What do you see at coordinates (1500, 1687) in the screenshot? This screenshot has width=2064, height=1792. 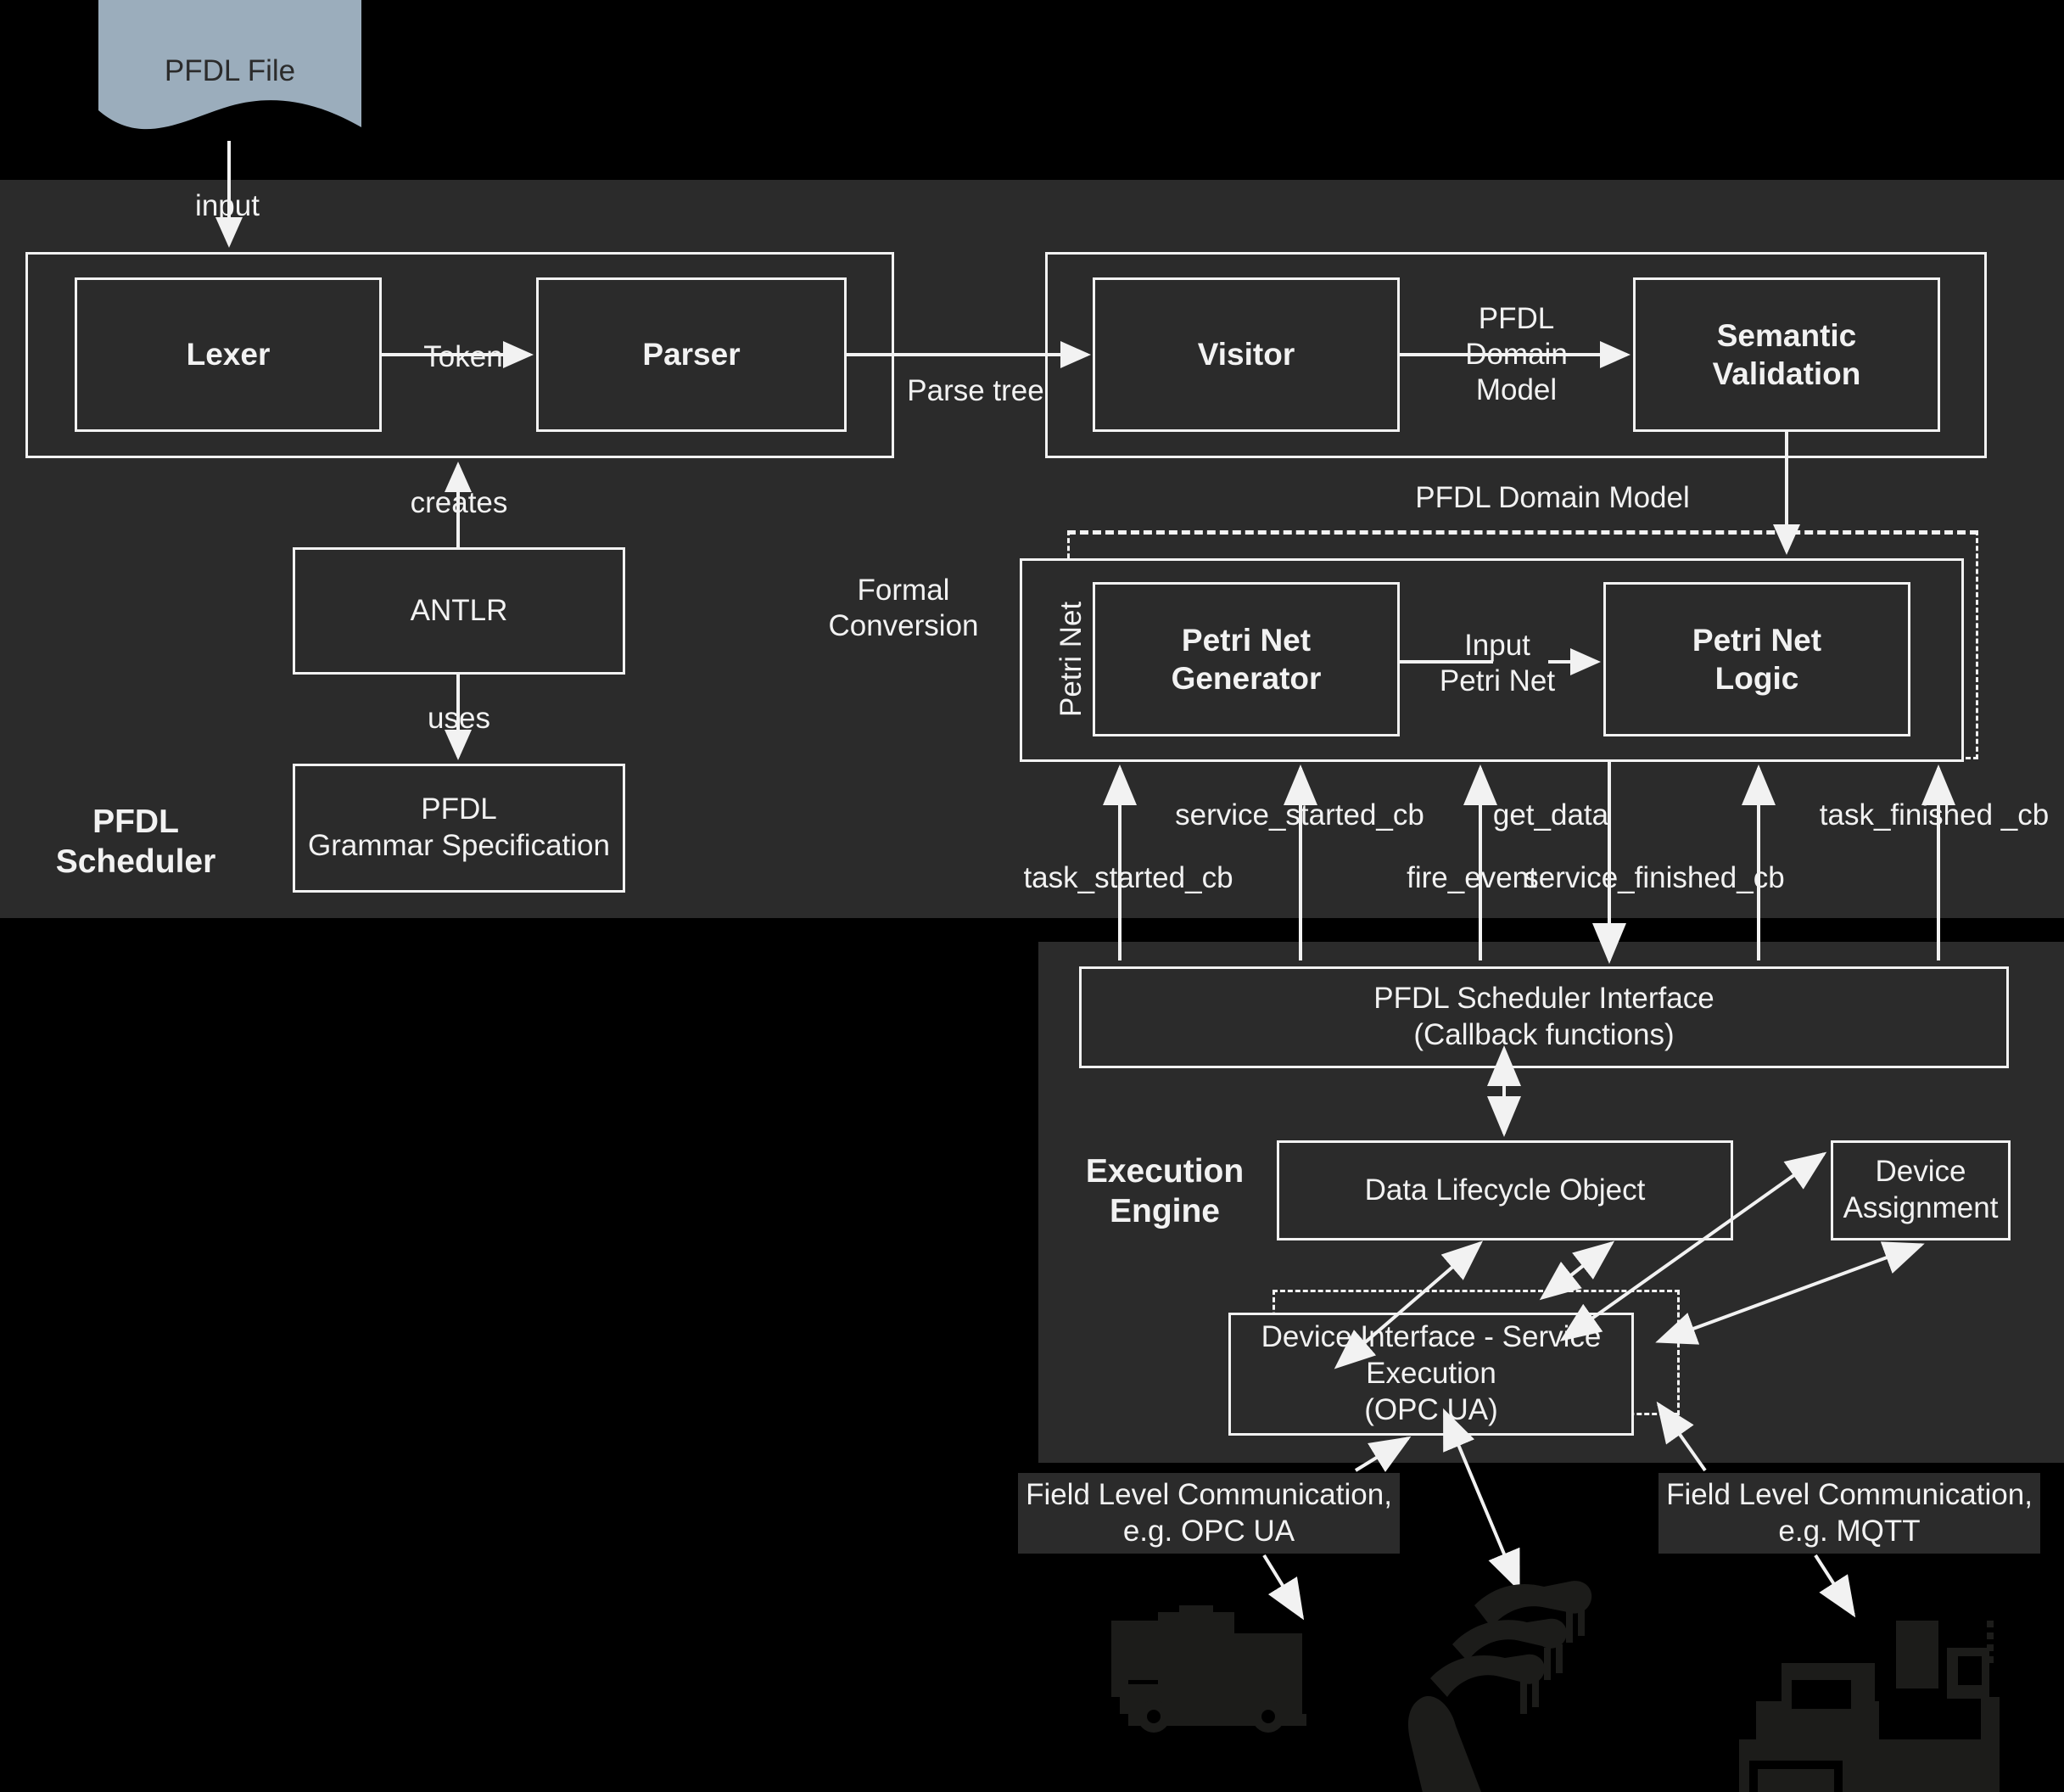 I see `robot-arm-icon` at bounding box center [1500, 1687].